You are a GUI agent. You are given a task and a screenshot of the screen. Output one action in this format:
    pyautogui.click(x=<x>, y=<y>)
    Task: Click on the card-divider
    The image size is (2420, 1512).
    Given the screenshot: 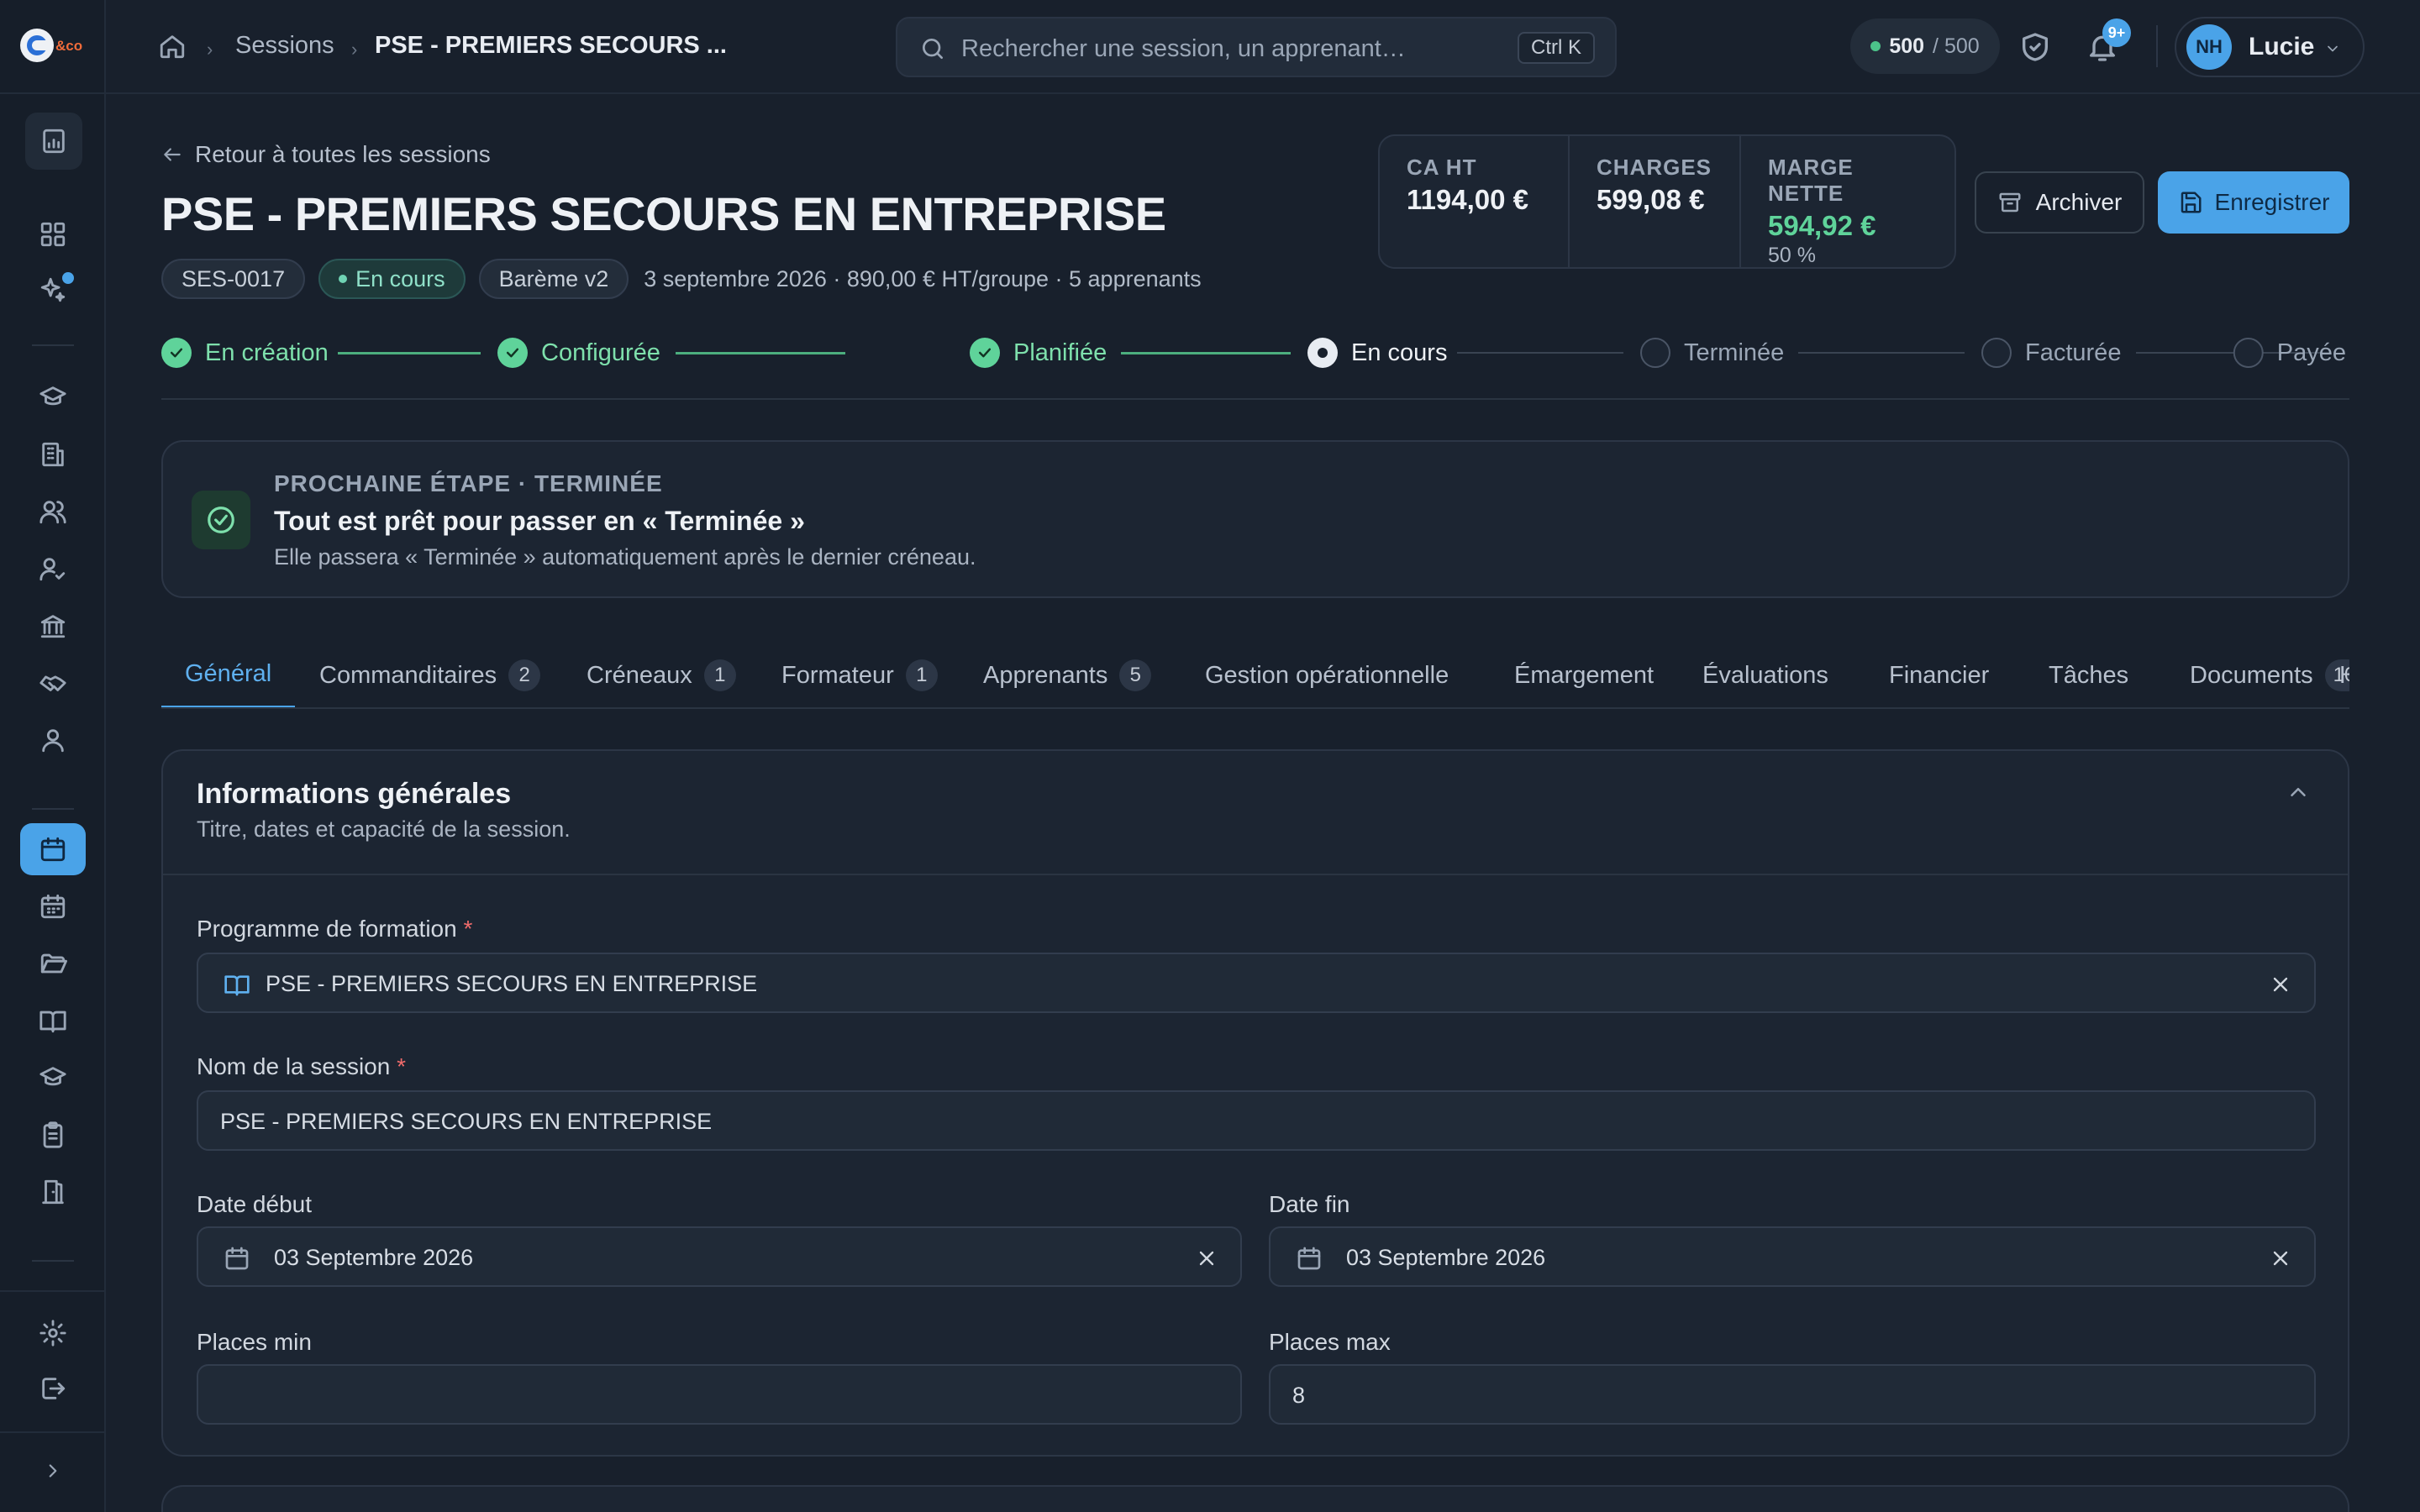 What is the action you would take?
    pyautogui.click(x=1255, y=874)
    